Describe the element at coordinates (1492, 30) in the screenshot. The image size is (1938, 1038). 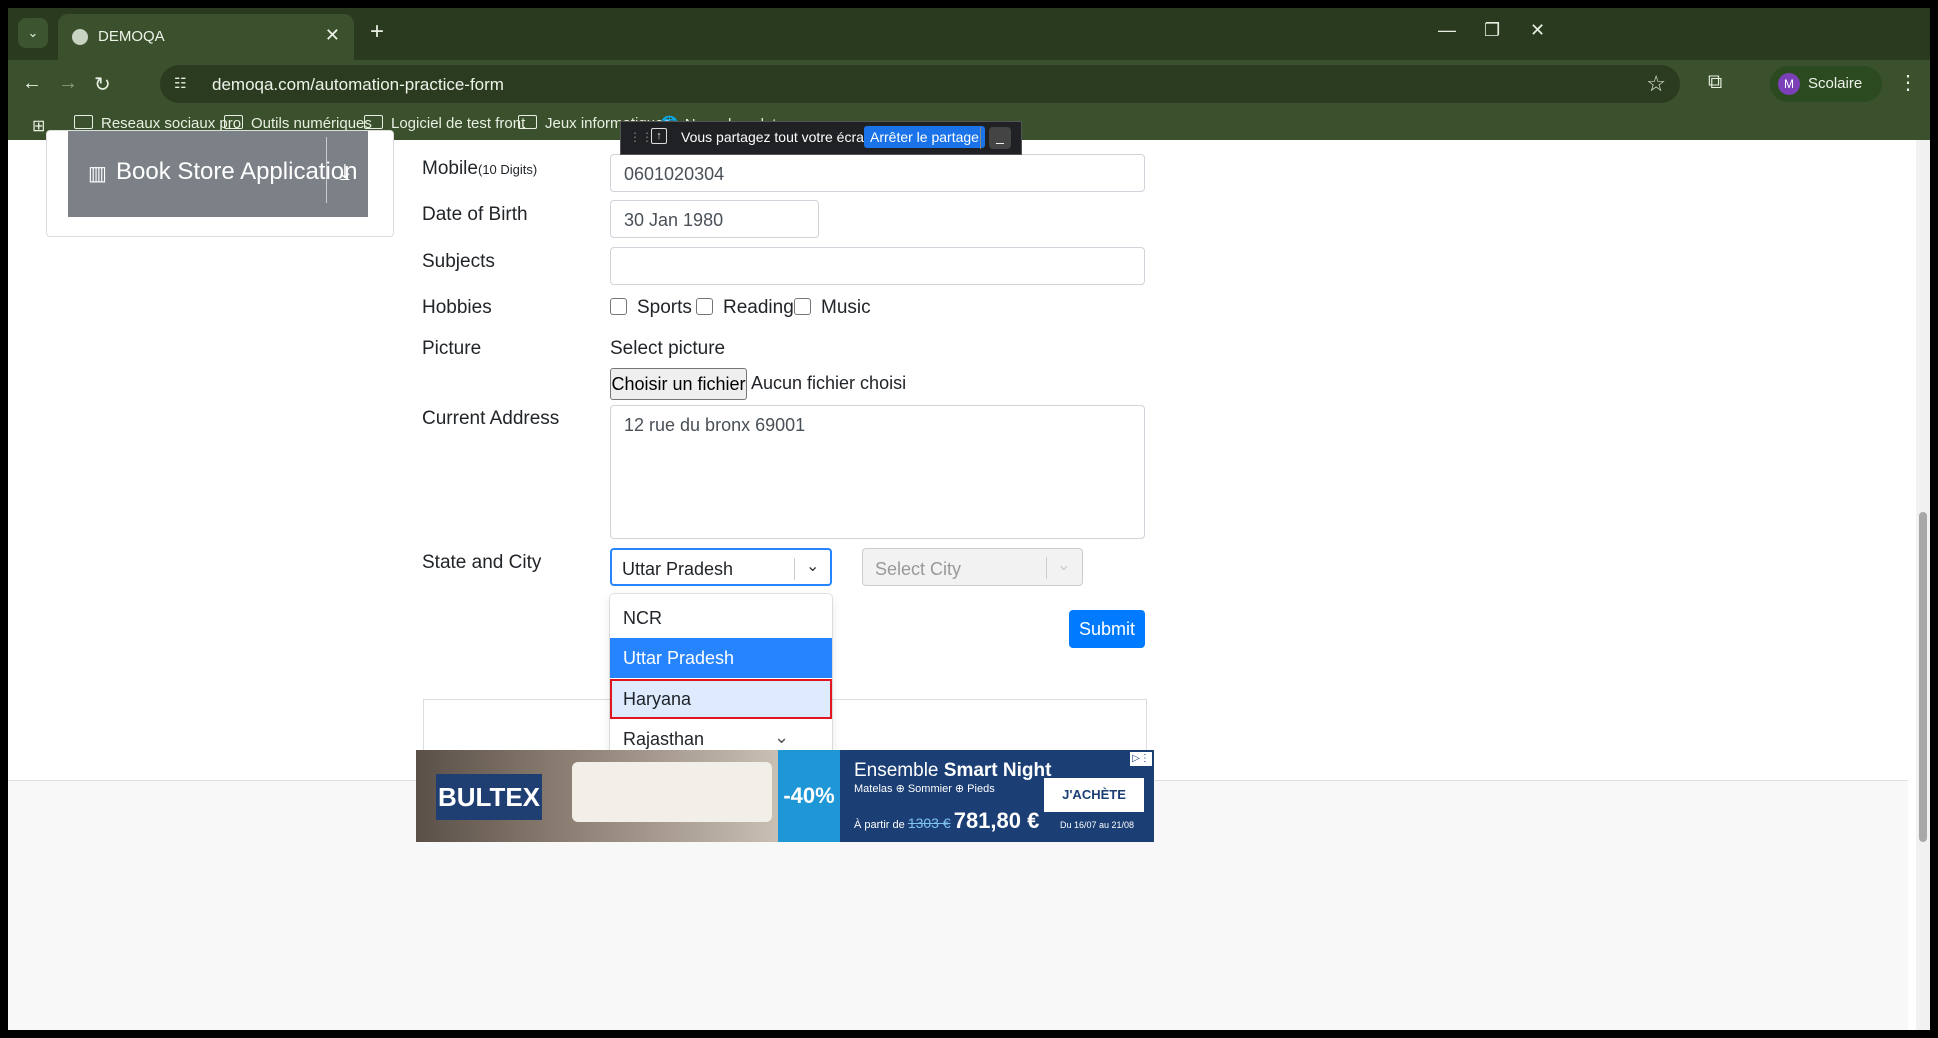
I see `restore-window-button: ❐` at that location.